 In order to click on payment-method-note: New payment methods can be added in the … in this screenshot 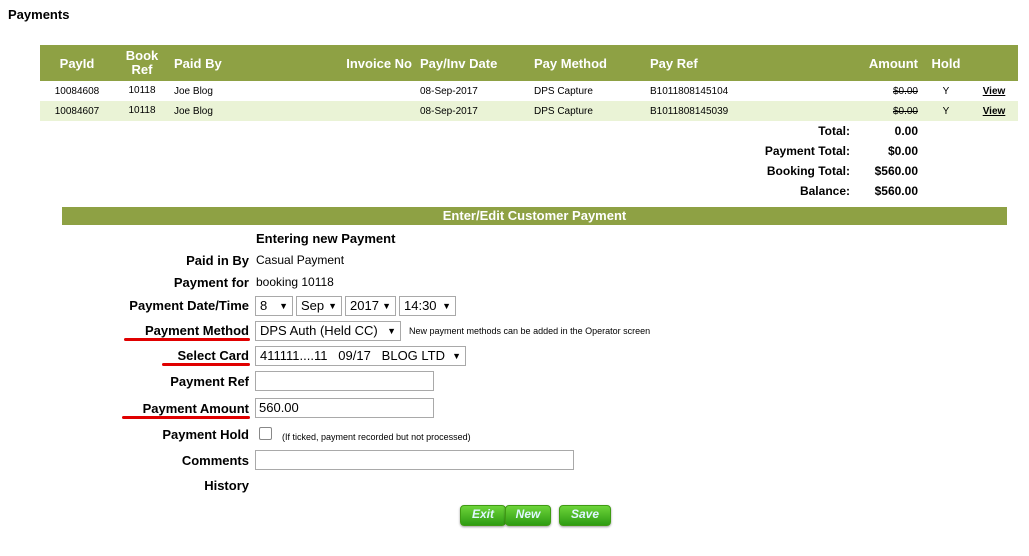, I will do `click(530, 331)`.